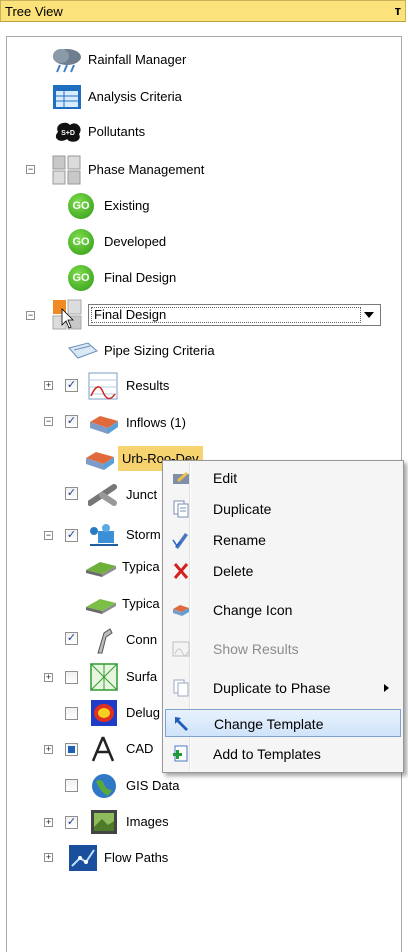  I want to click on menu-item-label: Delete, so click(233, 571).